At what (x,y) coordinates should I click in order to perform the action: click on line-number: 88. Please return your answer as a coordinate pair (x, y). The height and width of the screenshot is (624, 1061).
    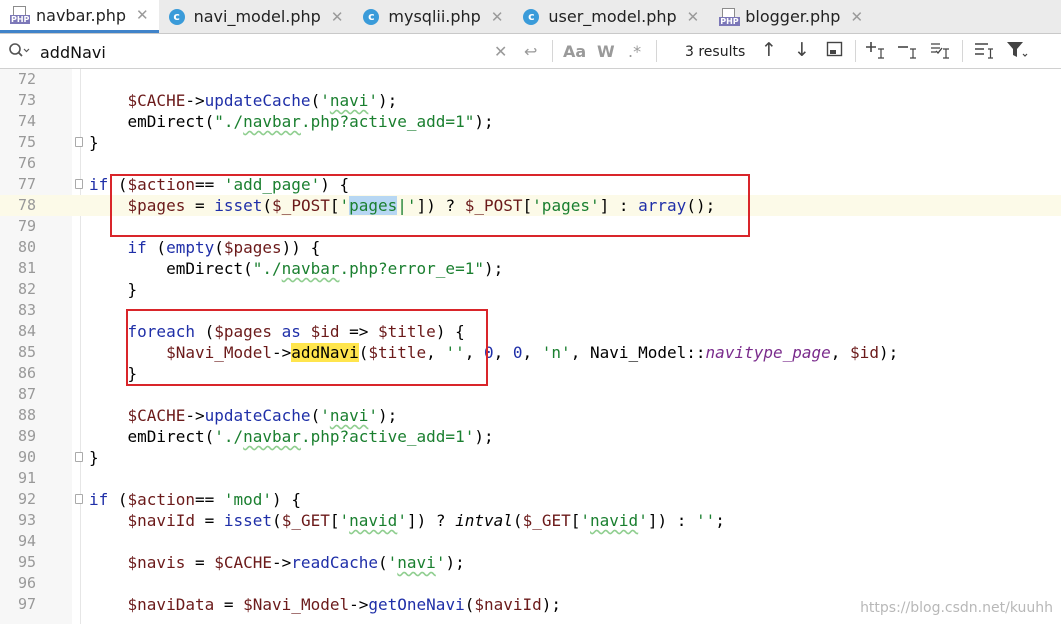
    Looking at the image, I should click on (26, 415).